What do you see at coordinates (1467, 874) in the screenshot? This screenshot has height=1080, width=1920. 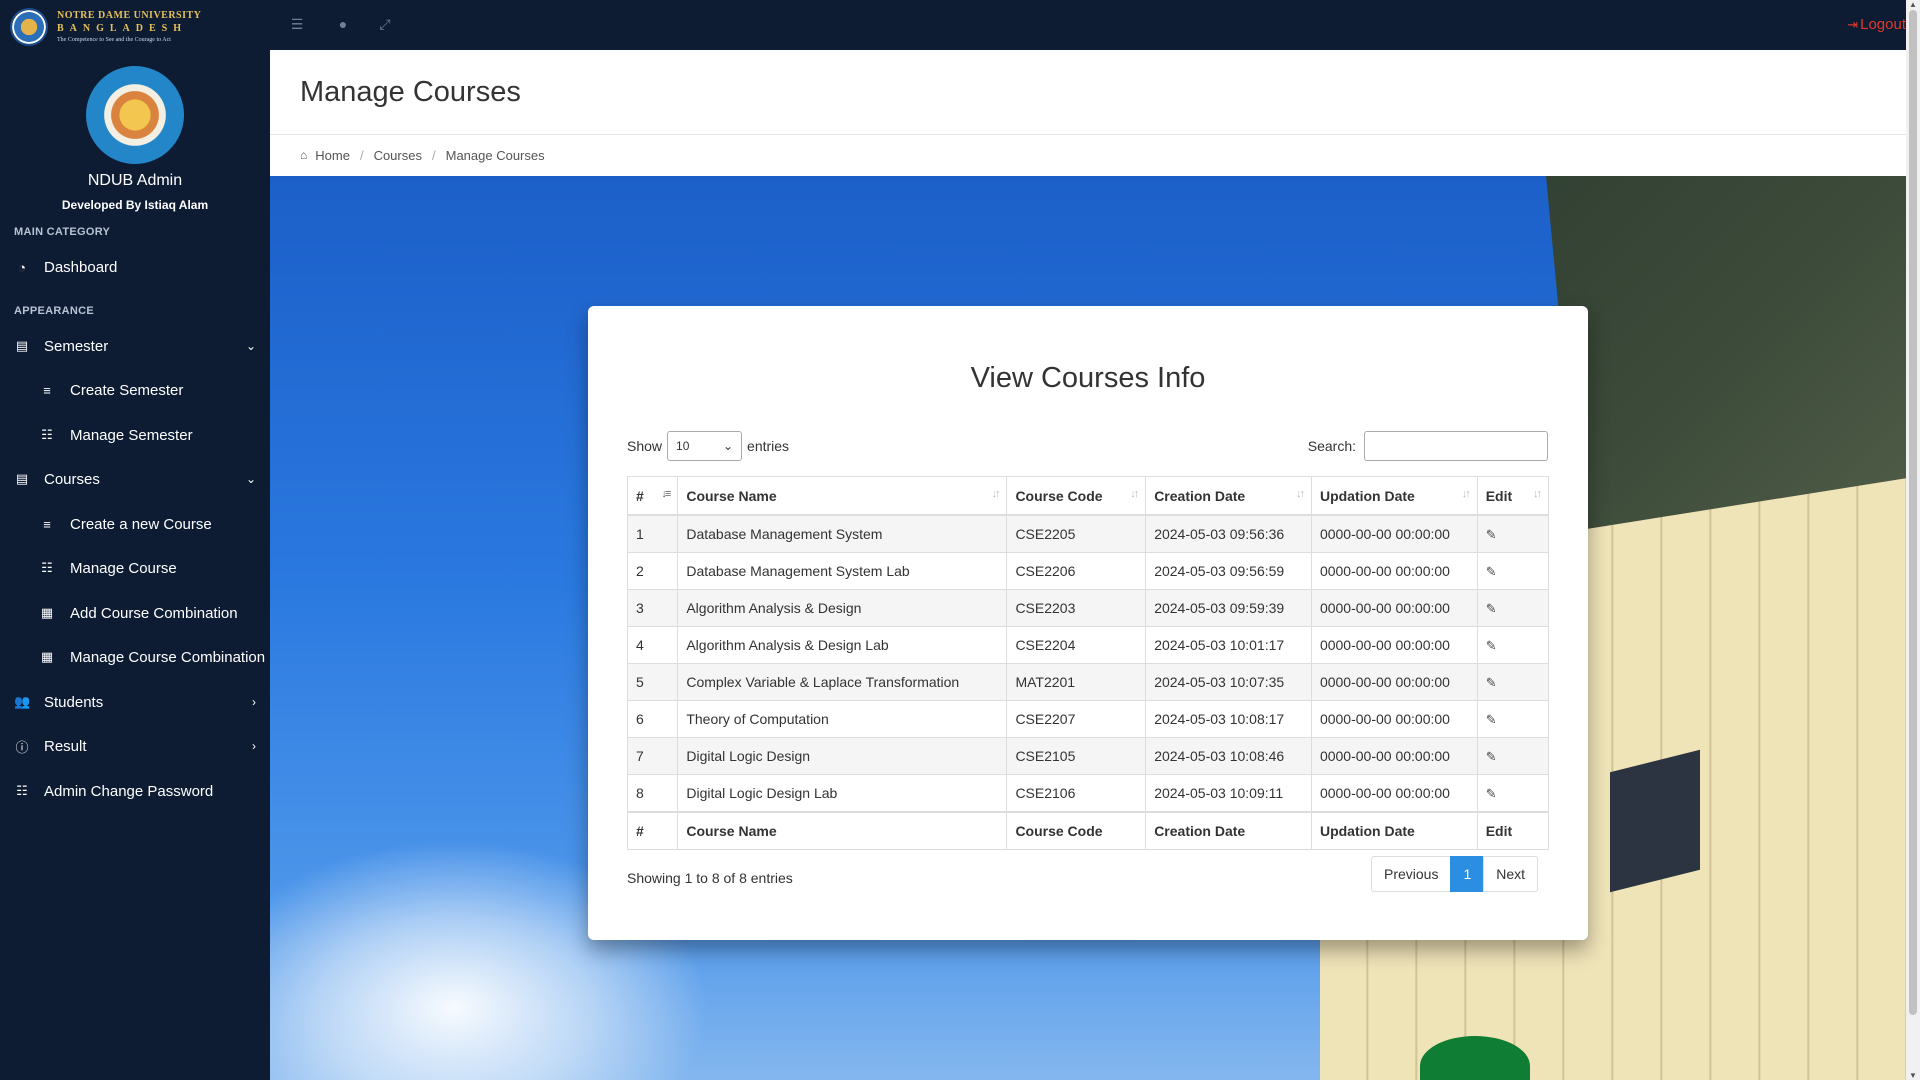 I see `page-button-1: 1` at bounding box center [1467, 874].